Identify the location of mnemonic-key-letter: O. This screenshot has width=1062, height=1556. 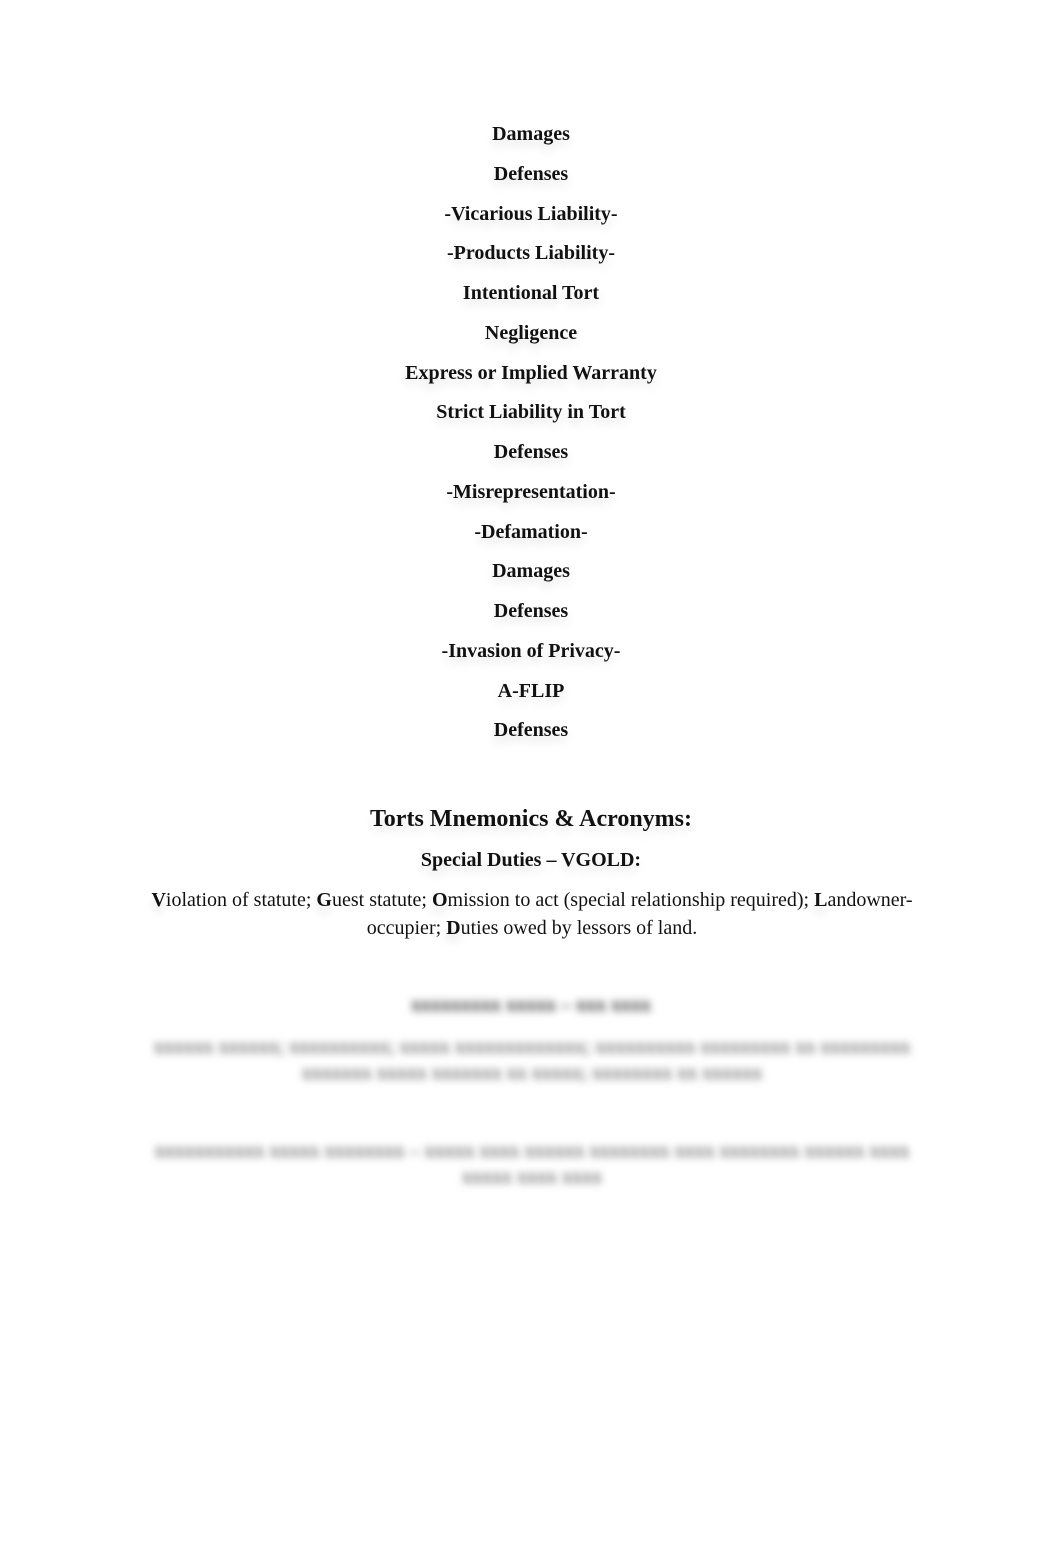
(439, 900).